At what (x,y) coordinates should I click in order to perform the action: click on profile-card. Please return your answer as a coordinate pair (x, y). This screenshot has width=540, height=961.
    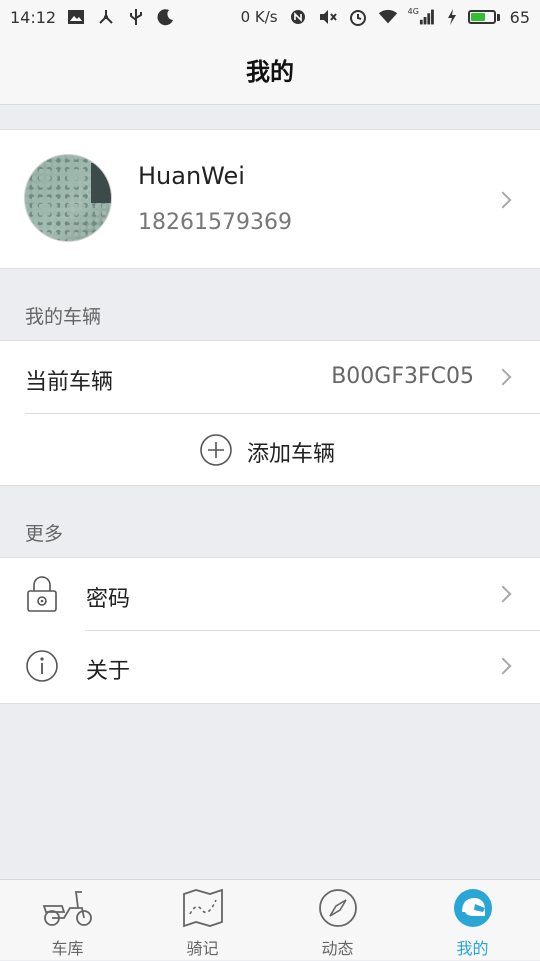
    Looking at the image, I should click on (270, 199).